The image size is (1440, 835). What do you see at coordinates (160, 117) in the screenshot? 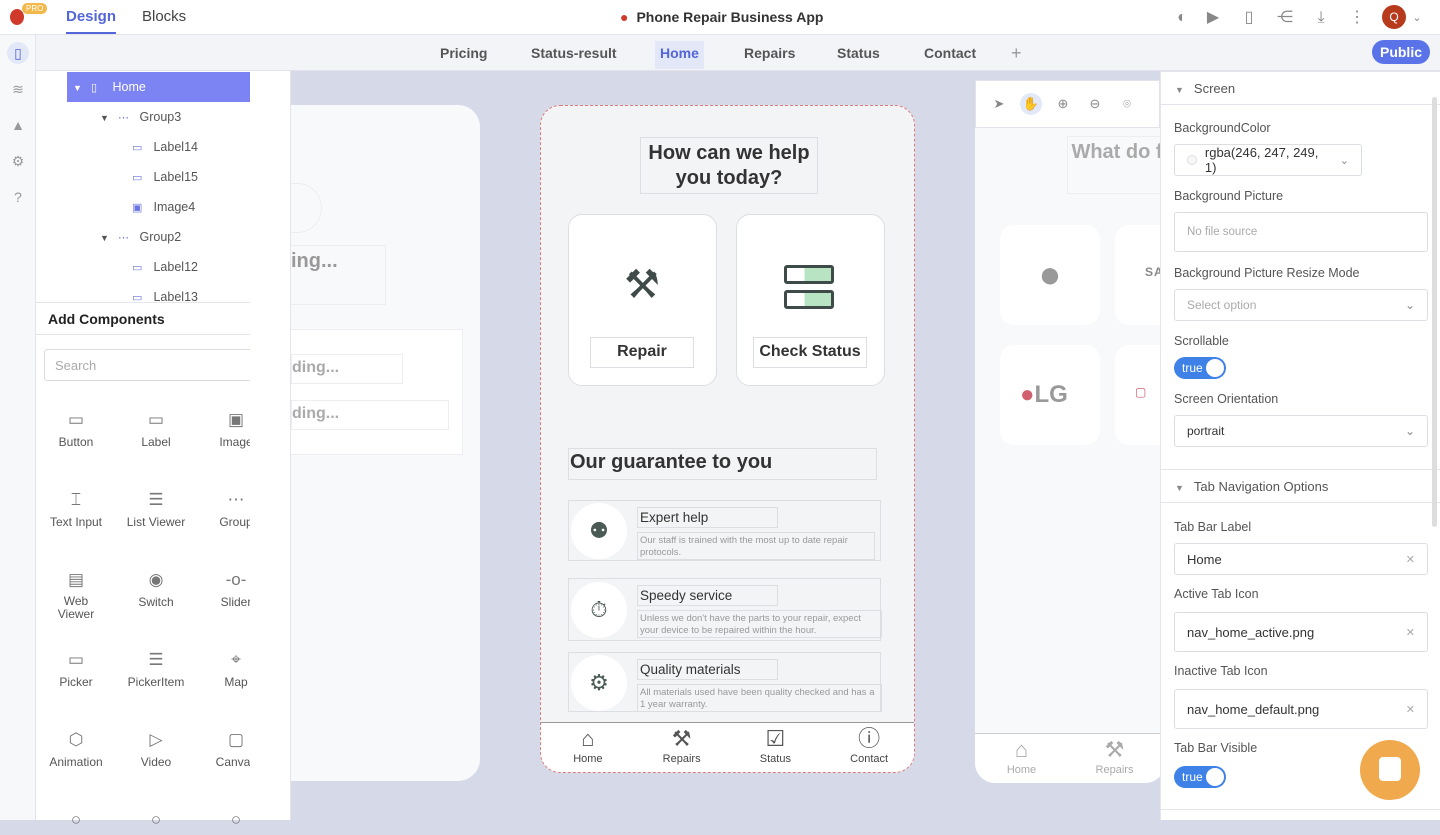
I see `tree-item-label: Group3` at bounding box center [160, 117].